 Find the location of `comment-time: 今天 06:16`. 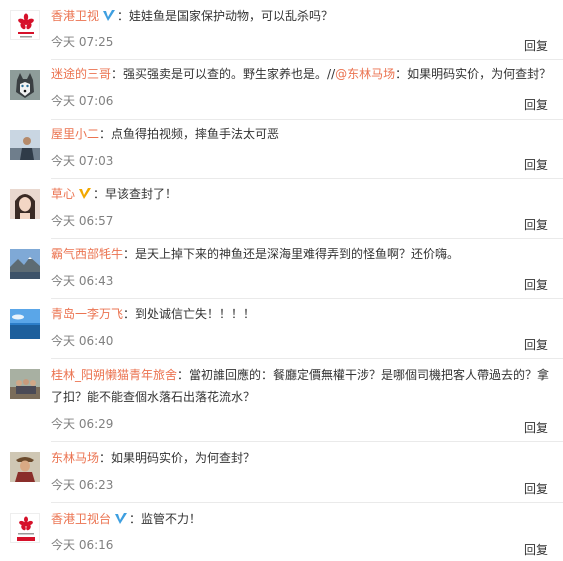

comment-time: 今天 06:16 is located at coordinates (82, 545).